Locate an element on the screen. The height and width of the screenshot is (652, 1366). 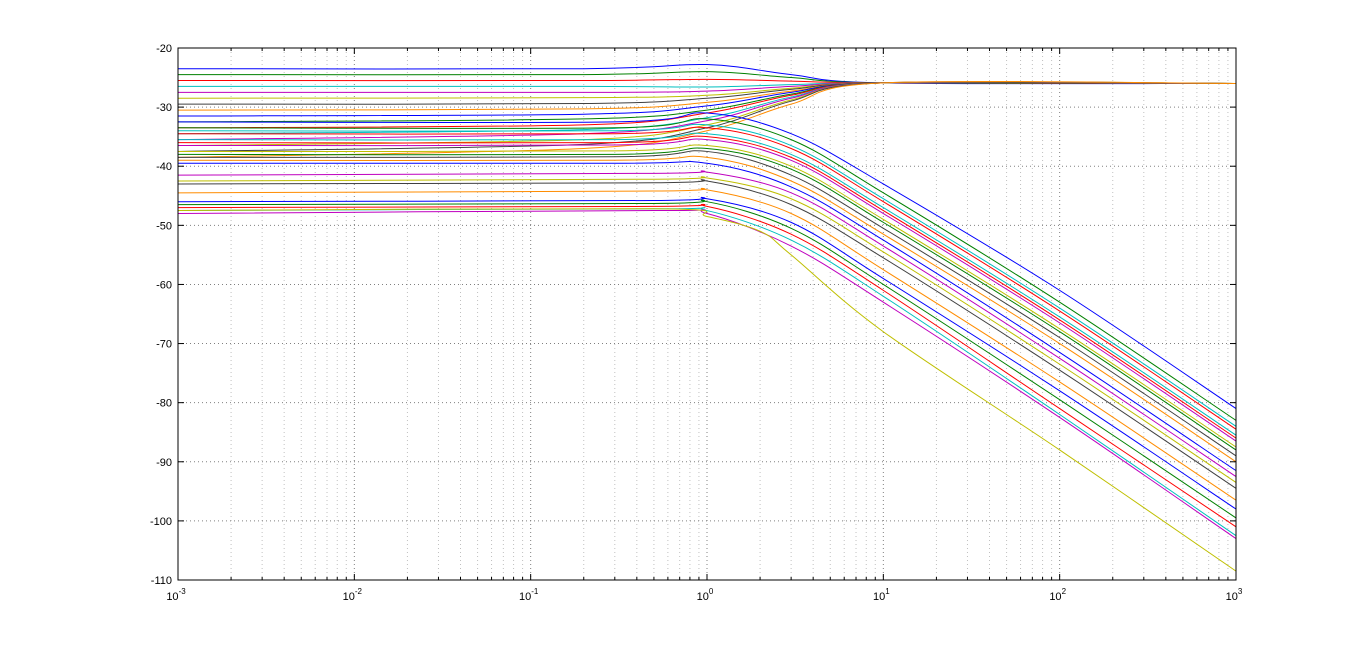
y-tick-label: -40 is located at coordinates (164, 167).